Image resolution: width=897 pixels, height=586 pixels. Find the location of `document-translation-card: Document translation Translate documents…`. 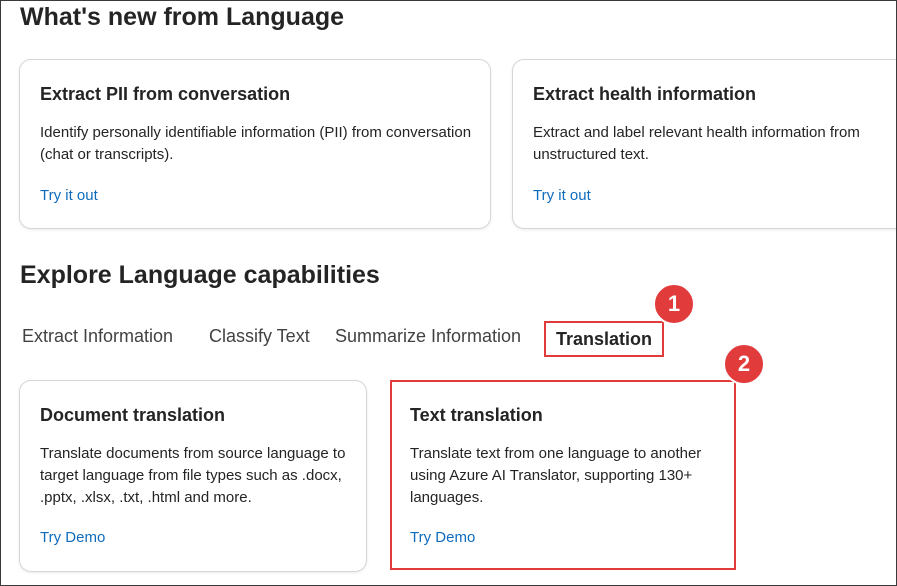

document-translation-card: Document translation Translate documents… is located at coordinates (193, 476).